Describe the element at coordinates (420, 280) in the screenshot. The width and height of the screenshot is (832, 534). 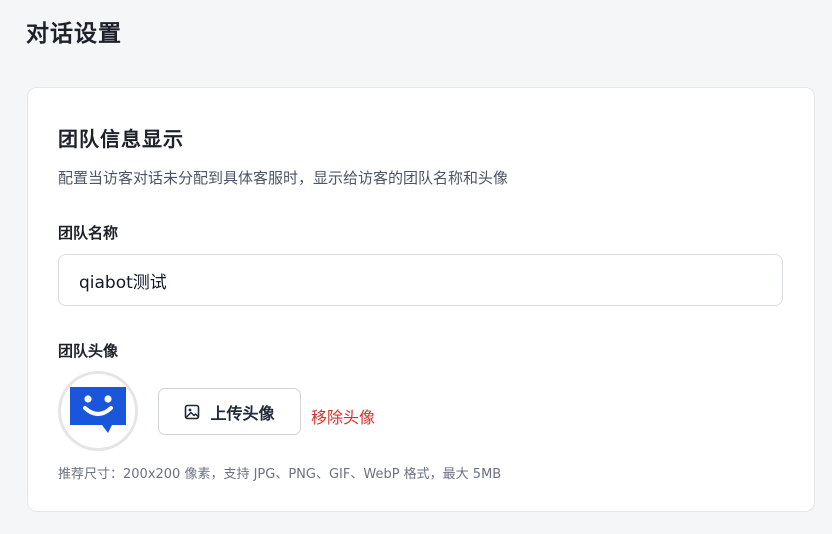
I see `team-name-input` at that location.